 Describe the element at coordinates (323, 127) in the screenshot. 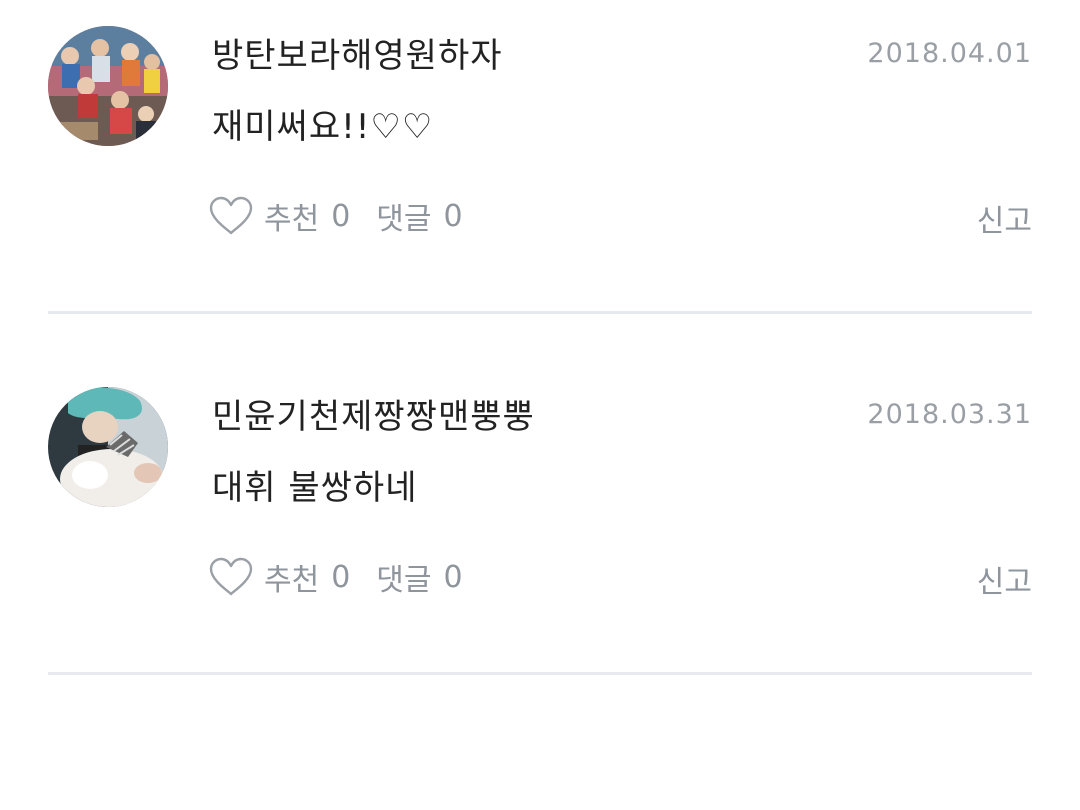

I see `comment-text: 재미써요!!♡♡` at that location.